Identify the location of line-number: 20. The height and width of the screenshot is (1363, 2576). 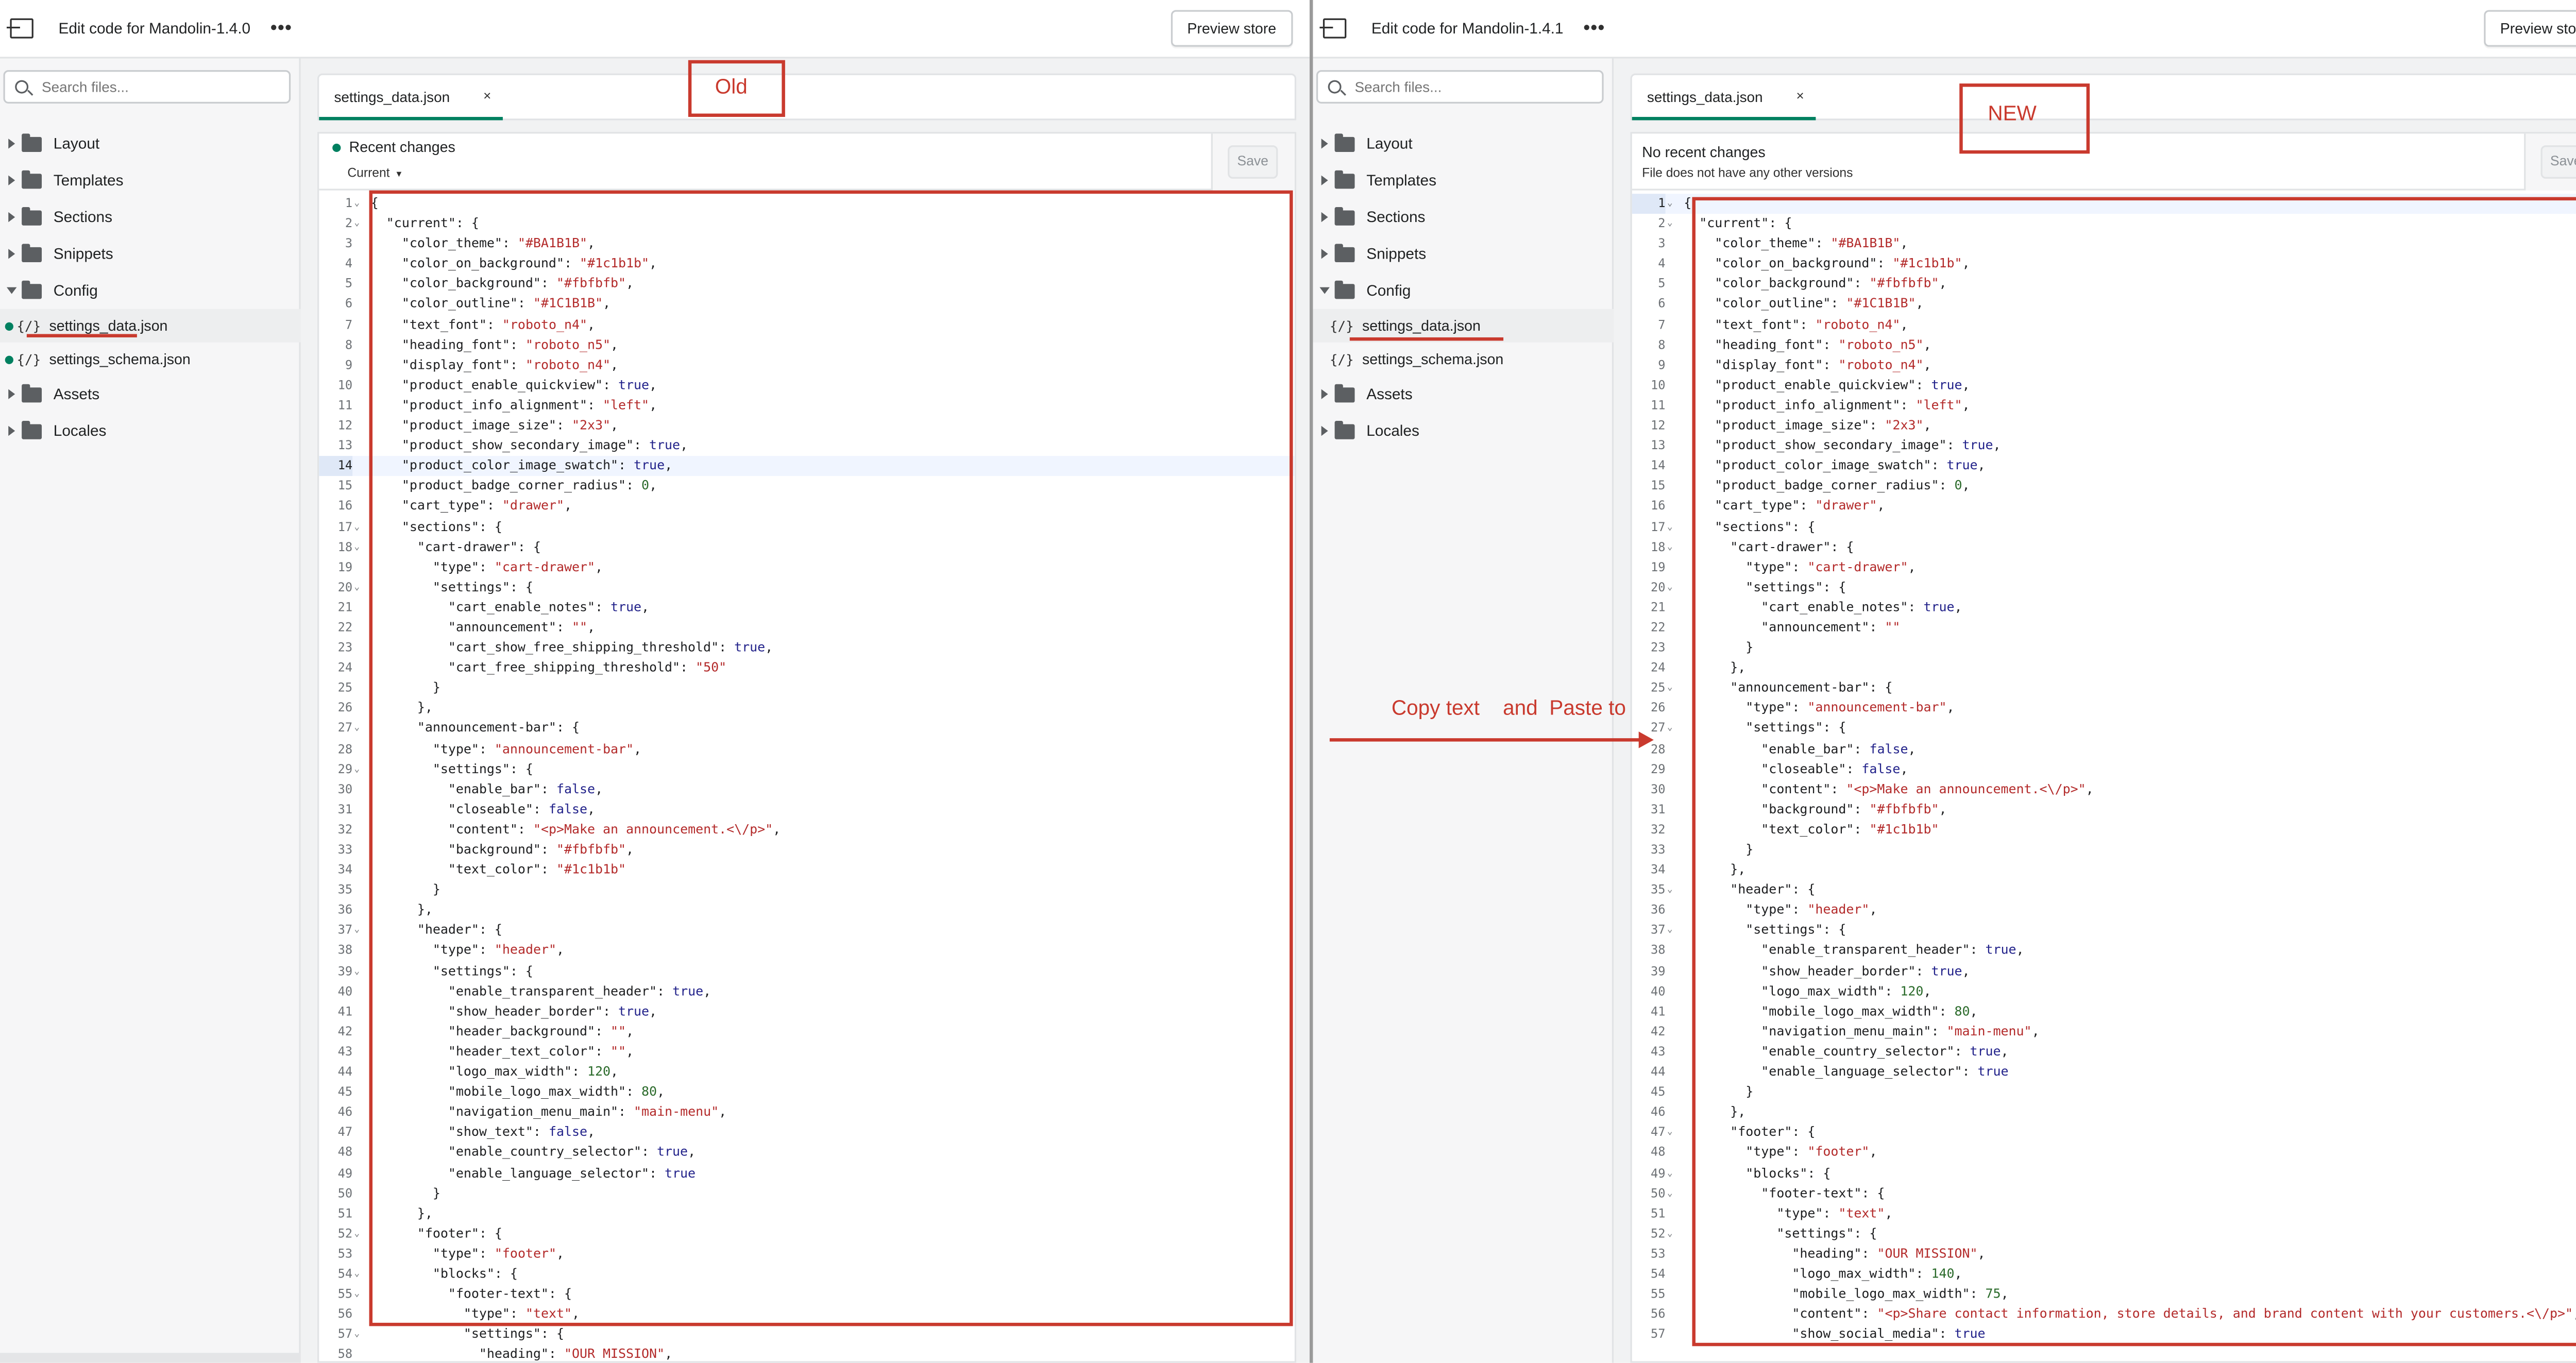
(345, 586).